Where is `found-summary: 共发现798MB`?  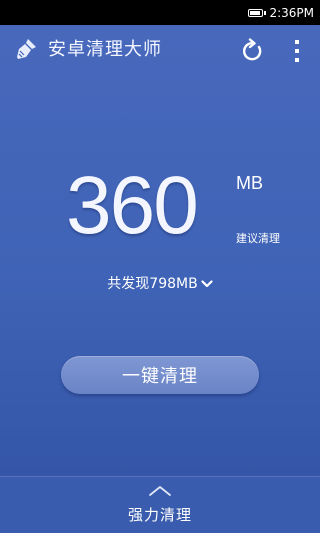 found-summary: 共发现798MB is located at coordinates (160, 283).